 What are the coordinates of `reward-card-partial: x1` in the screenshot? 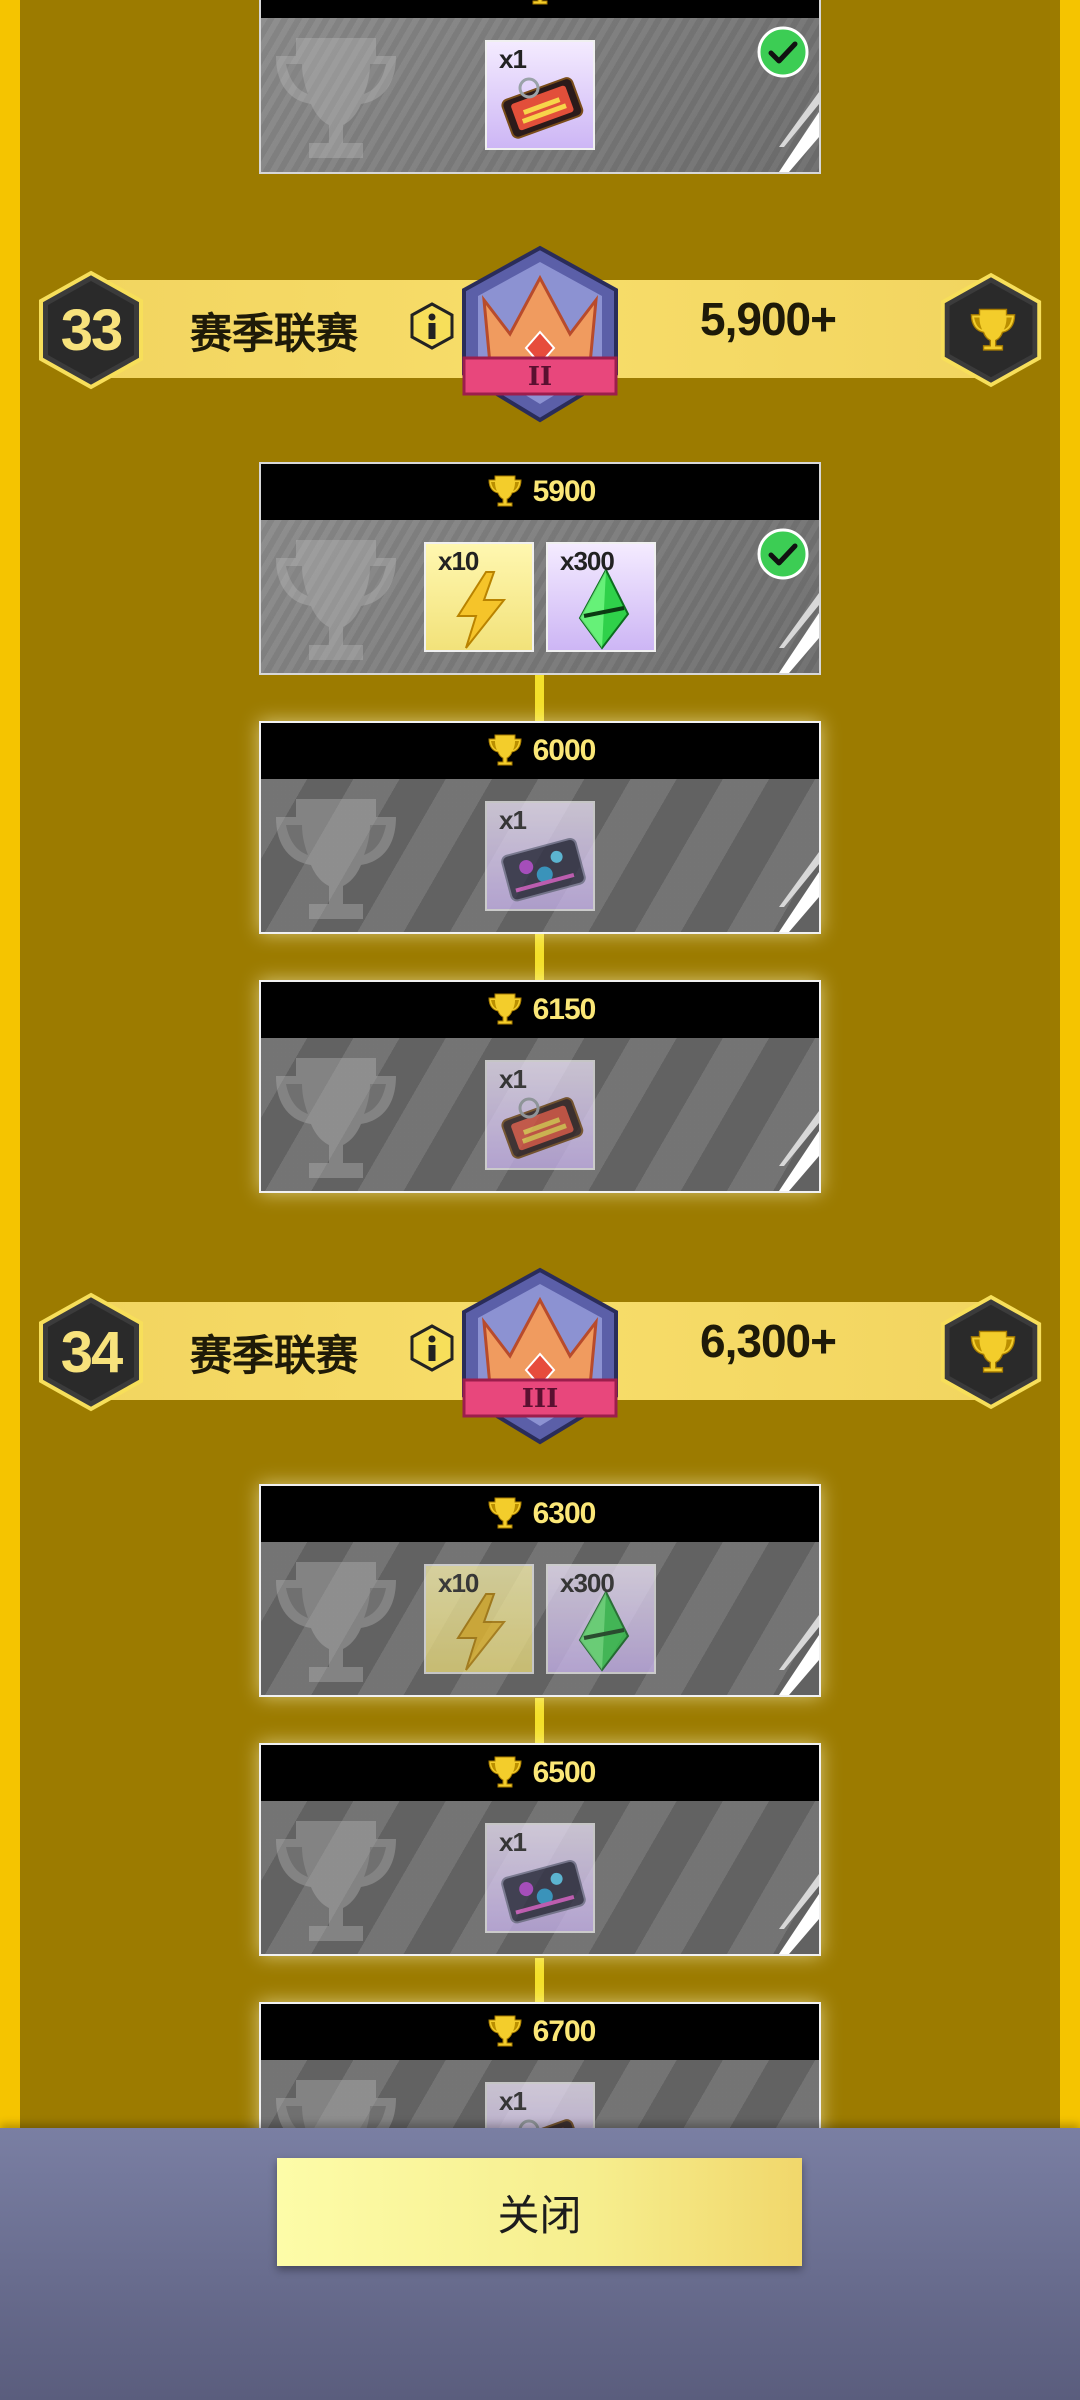 It's located at (540, 87).